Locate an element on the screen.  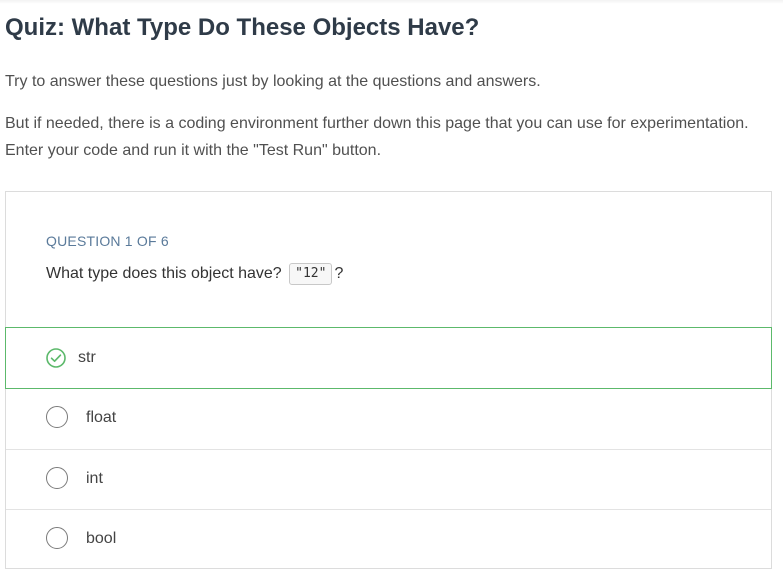
check-circle-icon is located at coordinates (56, 358).